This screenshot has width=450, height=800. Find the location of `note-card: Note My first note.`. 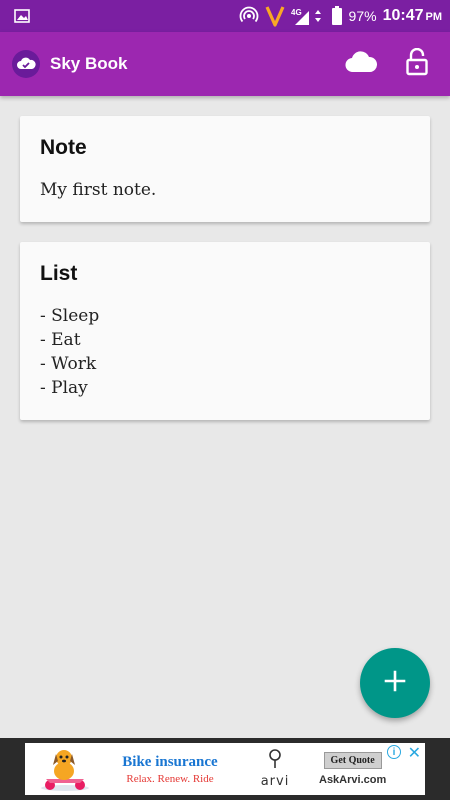

note-card: Note My first note. is located at coordinates (225, 169).